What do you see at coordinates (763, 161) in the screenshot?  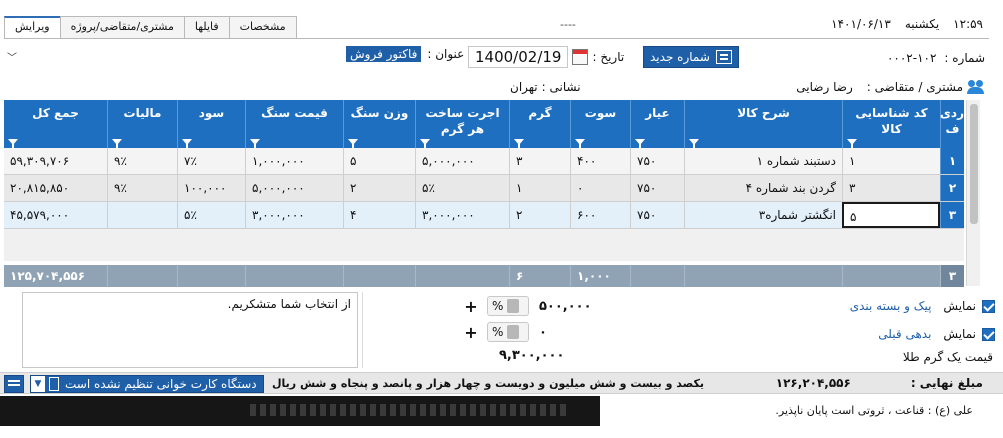 I see `cell-desc: دستبند شماره ۱` at bounding box center [763, 161].